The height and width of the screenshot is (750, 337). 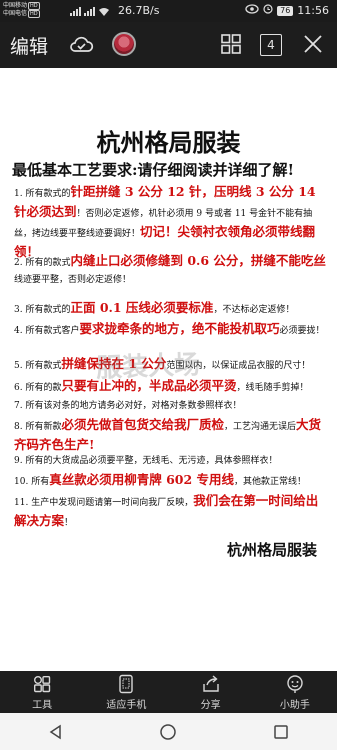 I want to click on item-number: 6., so click(x=18, y=388).